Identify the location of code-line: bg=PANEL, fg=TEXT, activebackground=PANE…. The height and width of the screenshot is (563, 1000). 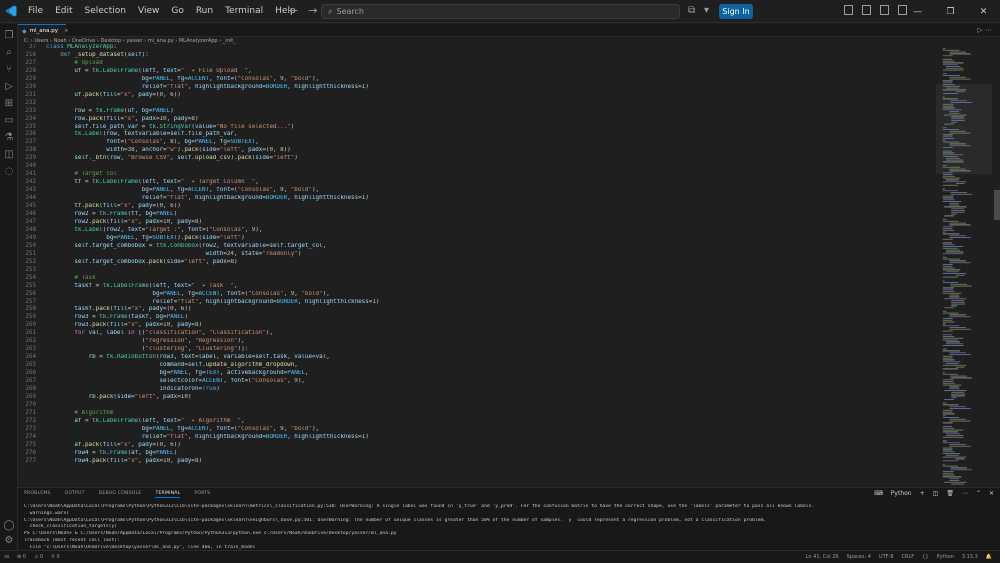
(491, 374).